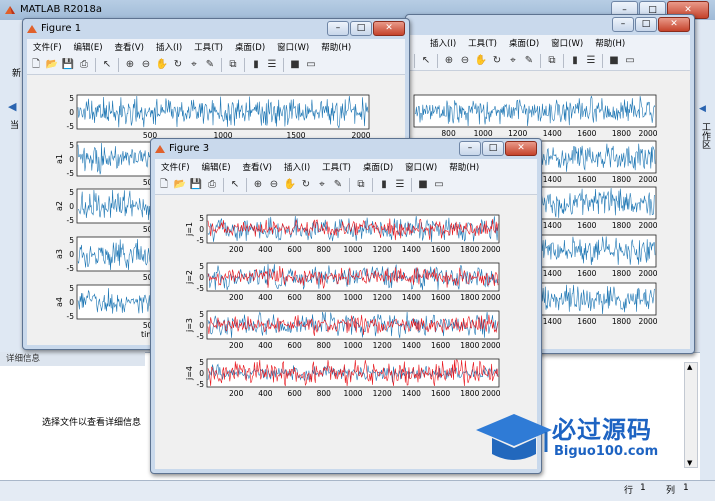 The width and height of the screenshot is (715, 501). Describe the element at coordinates (88, 47) in the screenshot. I see `figure1-menu-item: 编辑(E)` at that location.